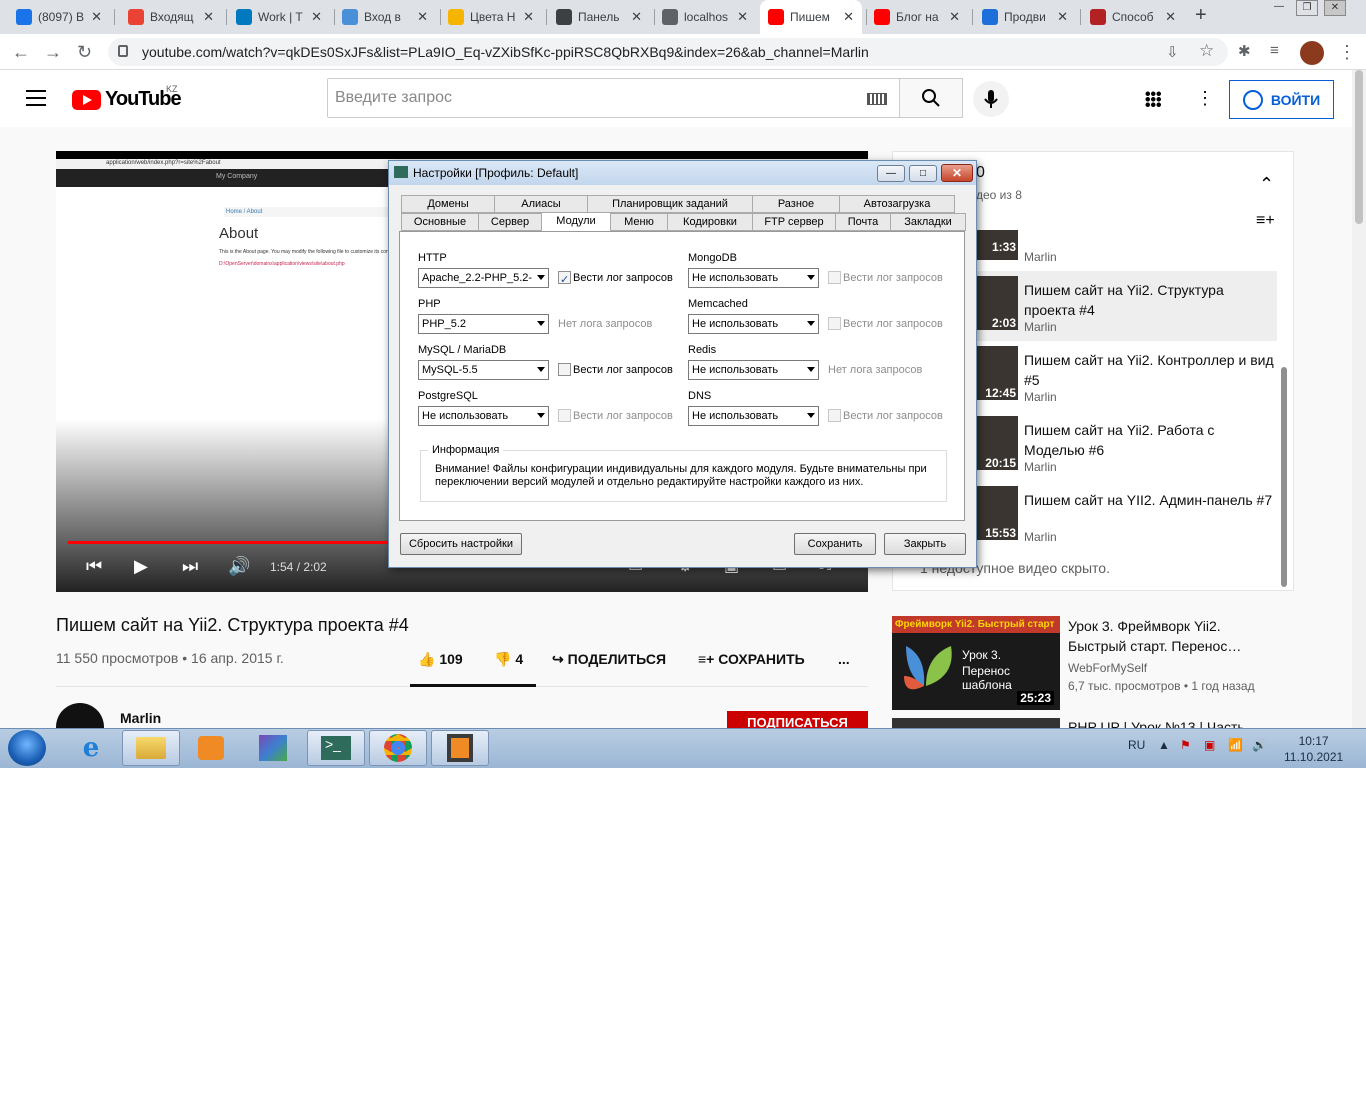 The image size is (1366, 1106). What do you see at coordinates (928, 222) in the screenshot?
I see `dialog-tab: Закладки` at bounding box center [928, 222].